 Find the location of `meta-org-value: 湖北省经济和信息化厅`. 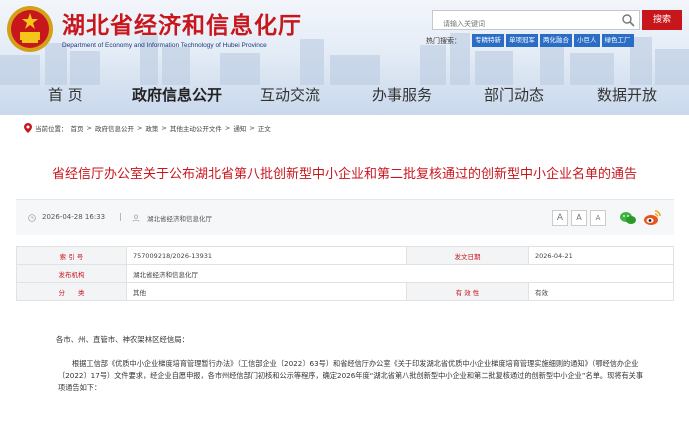

meta-org-value: 湖北省经济和信息化厅 is located at coordinates (400, 273).